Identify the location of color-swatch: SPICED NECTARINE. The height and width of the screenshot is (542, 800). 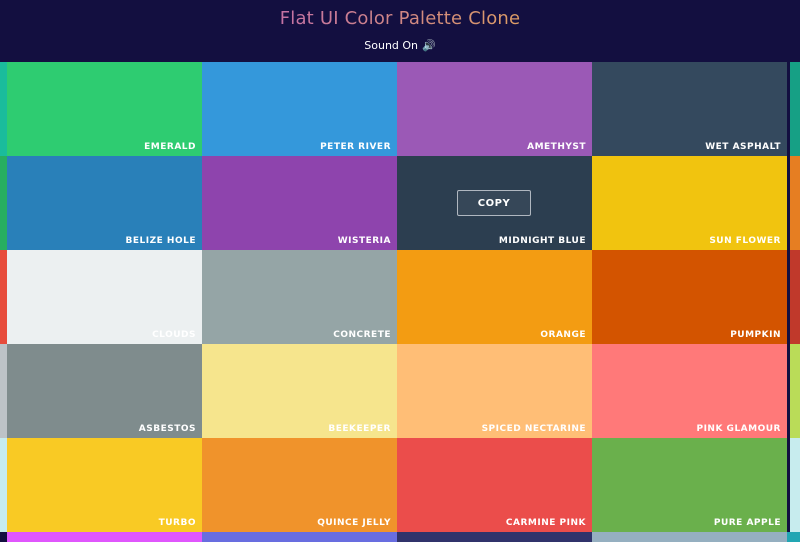
(494, 391).